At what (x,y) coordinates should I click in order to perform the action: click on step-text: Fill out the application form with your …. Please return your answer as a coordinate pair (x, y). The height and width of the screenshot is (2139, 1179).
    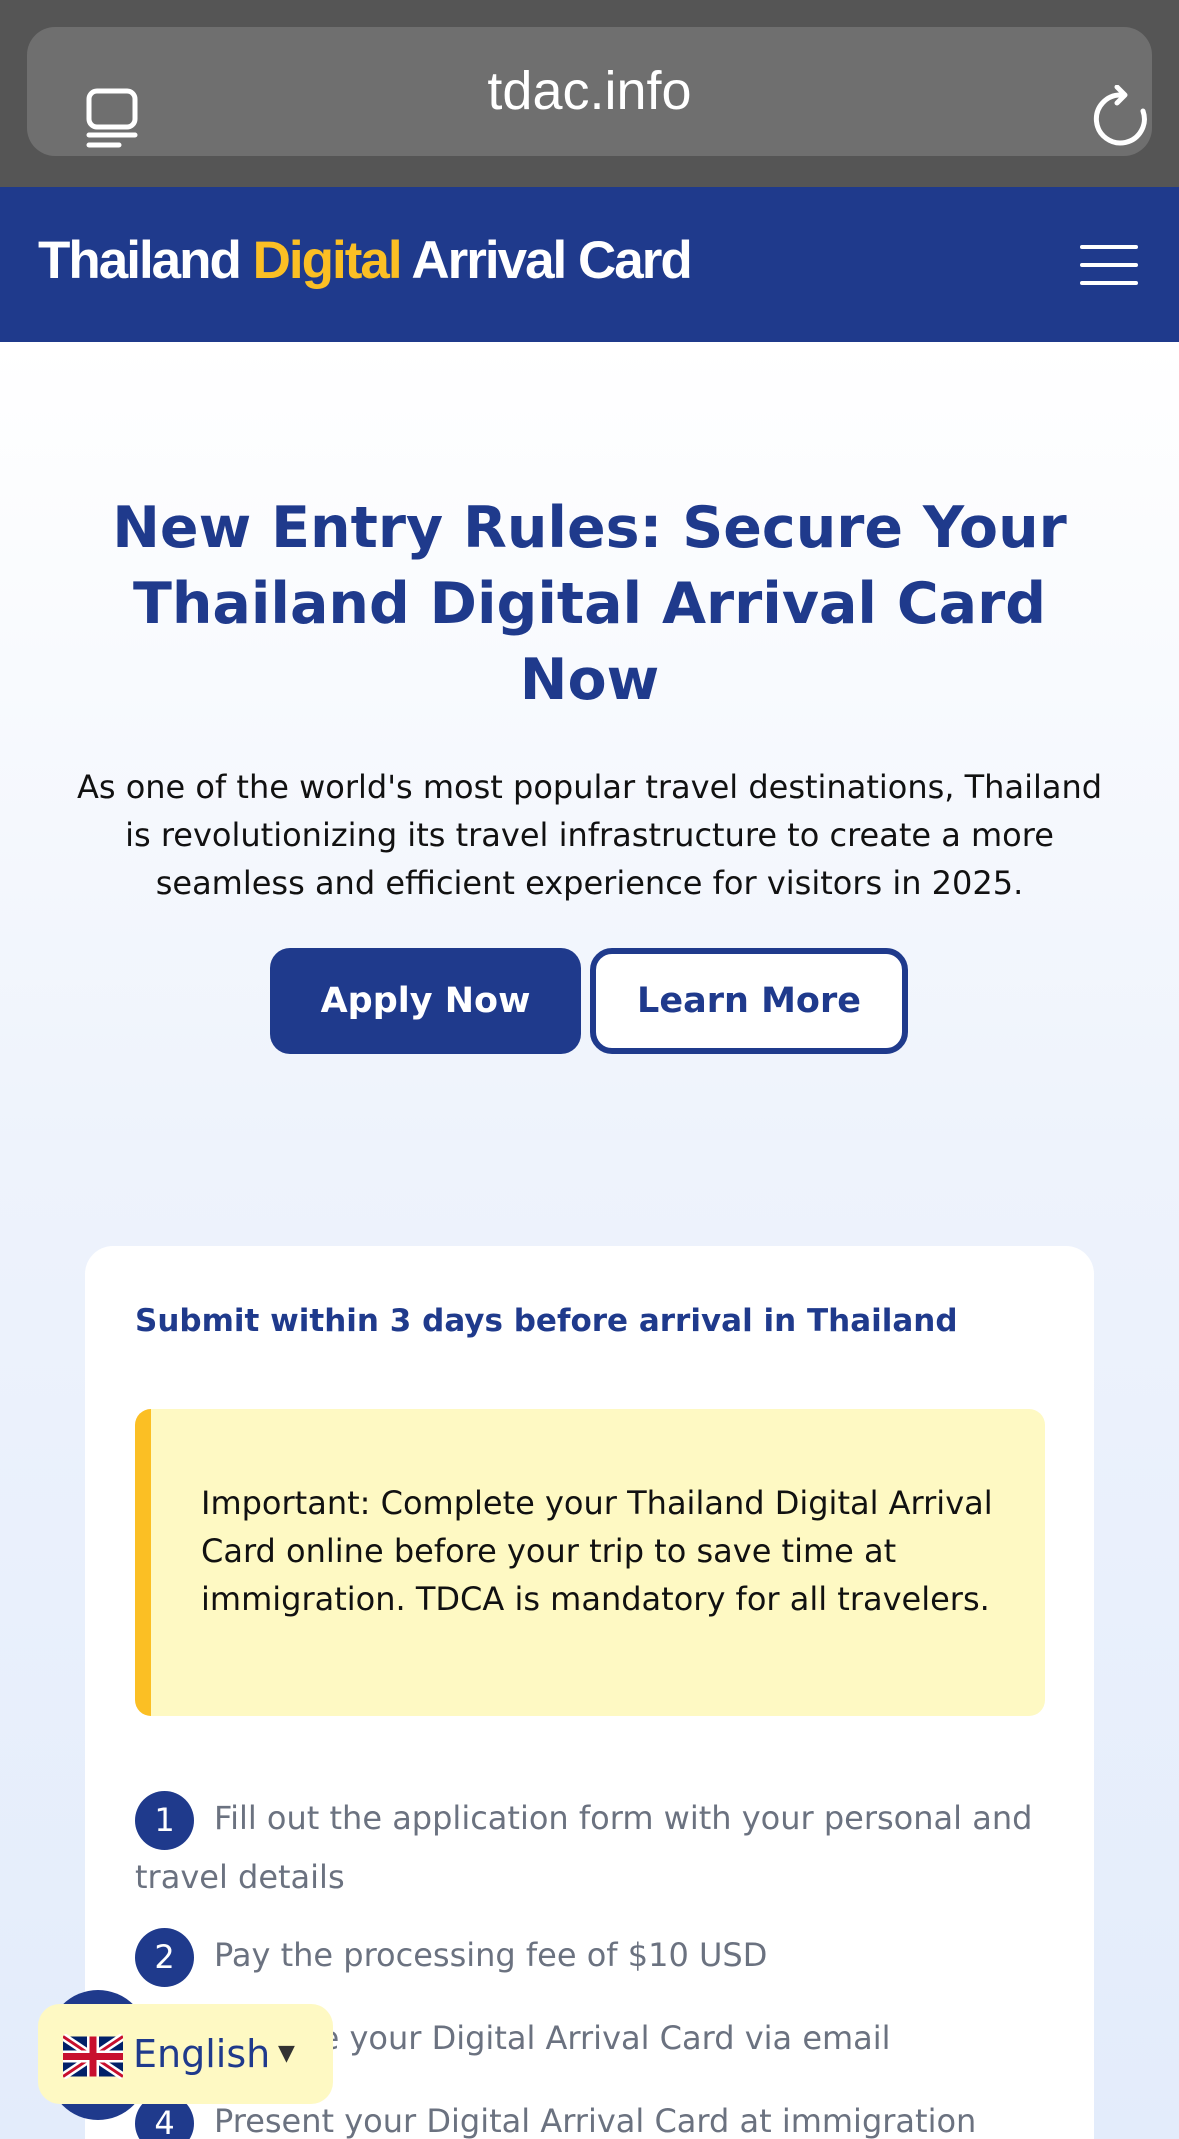
    Looking at the image, I should click on (584, 1847).